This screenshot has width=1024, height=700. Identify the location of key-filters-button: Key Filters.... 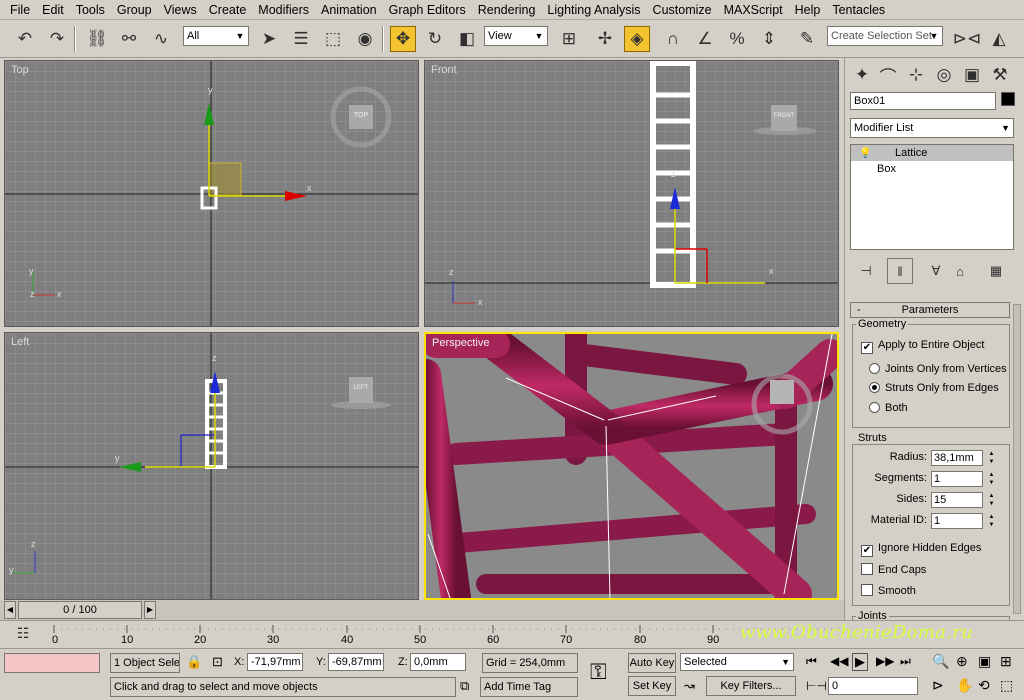
(751, 686).